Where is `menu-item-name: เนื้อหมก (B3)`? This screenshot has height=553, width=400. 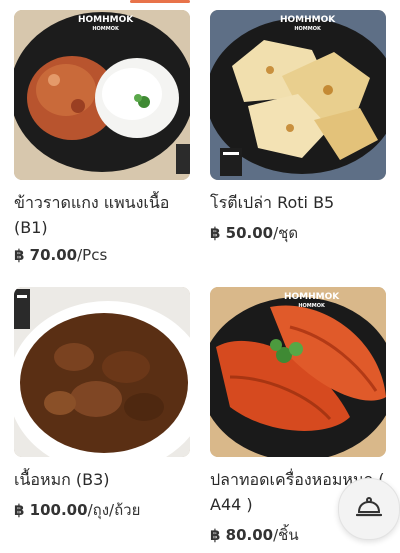
menu-item-name: เนื้อหมก (B3) is located at coordinates (62, 479).